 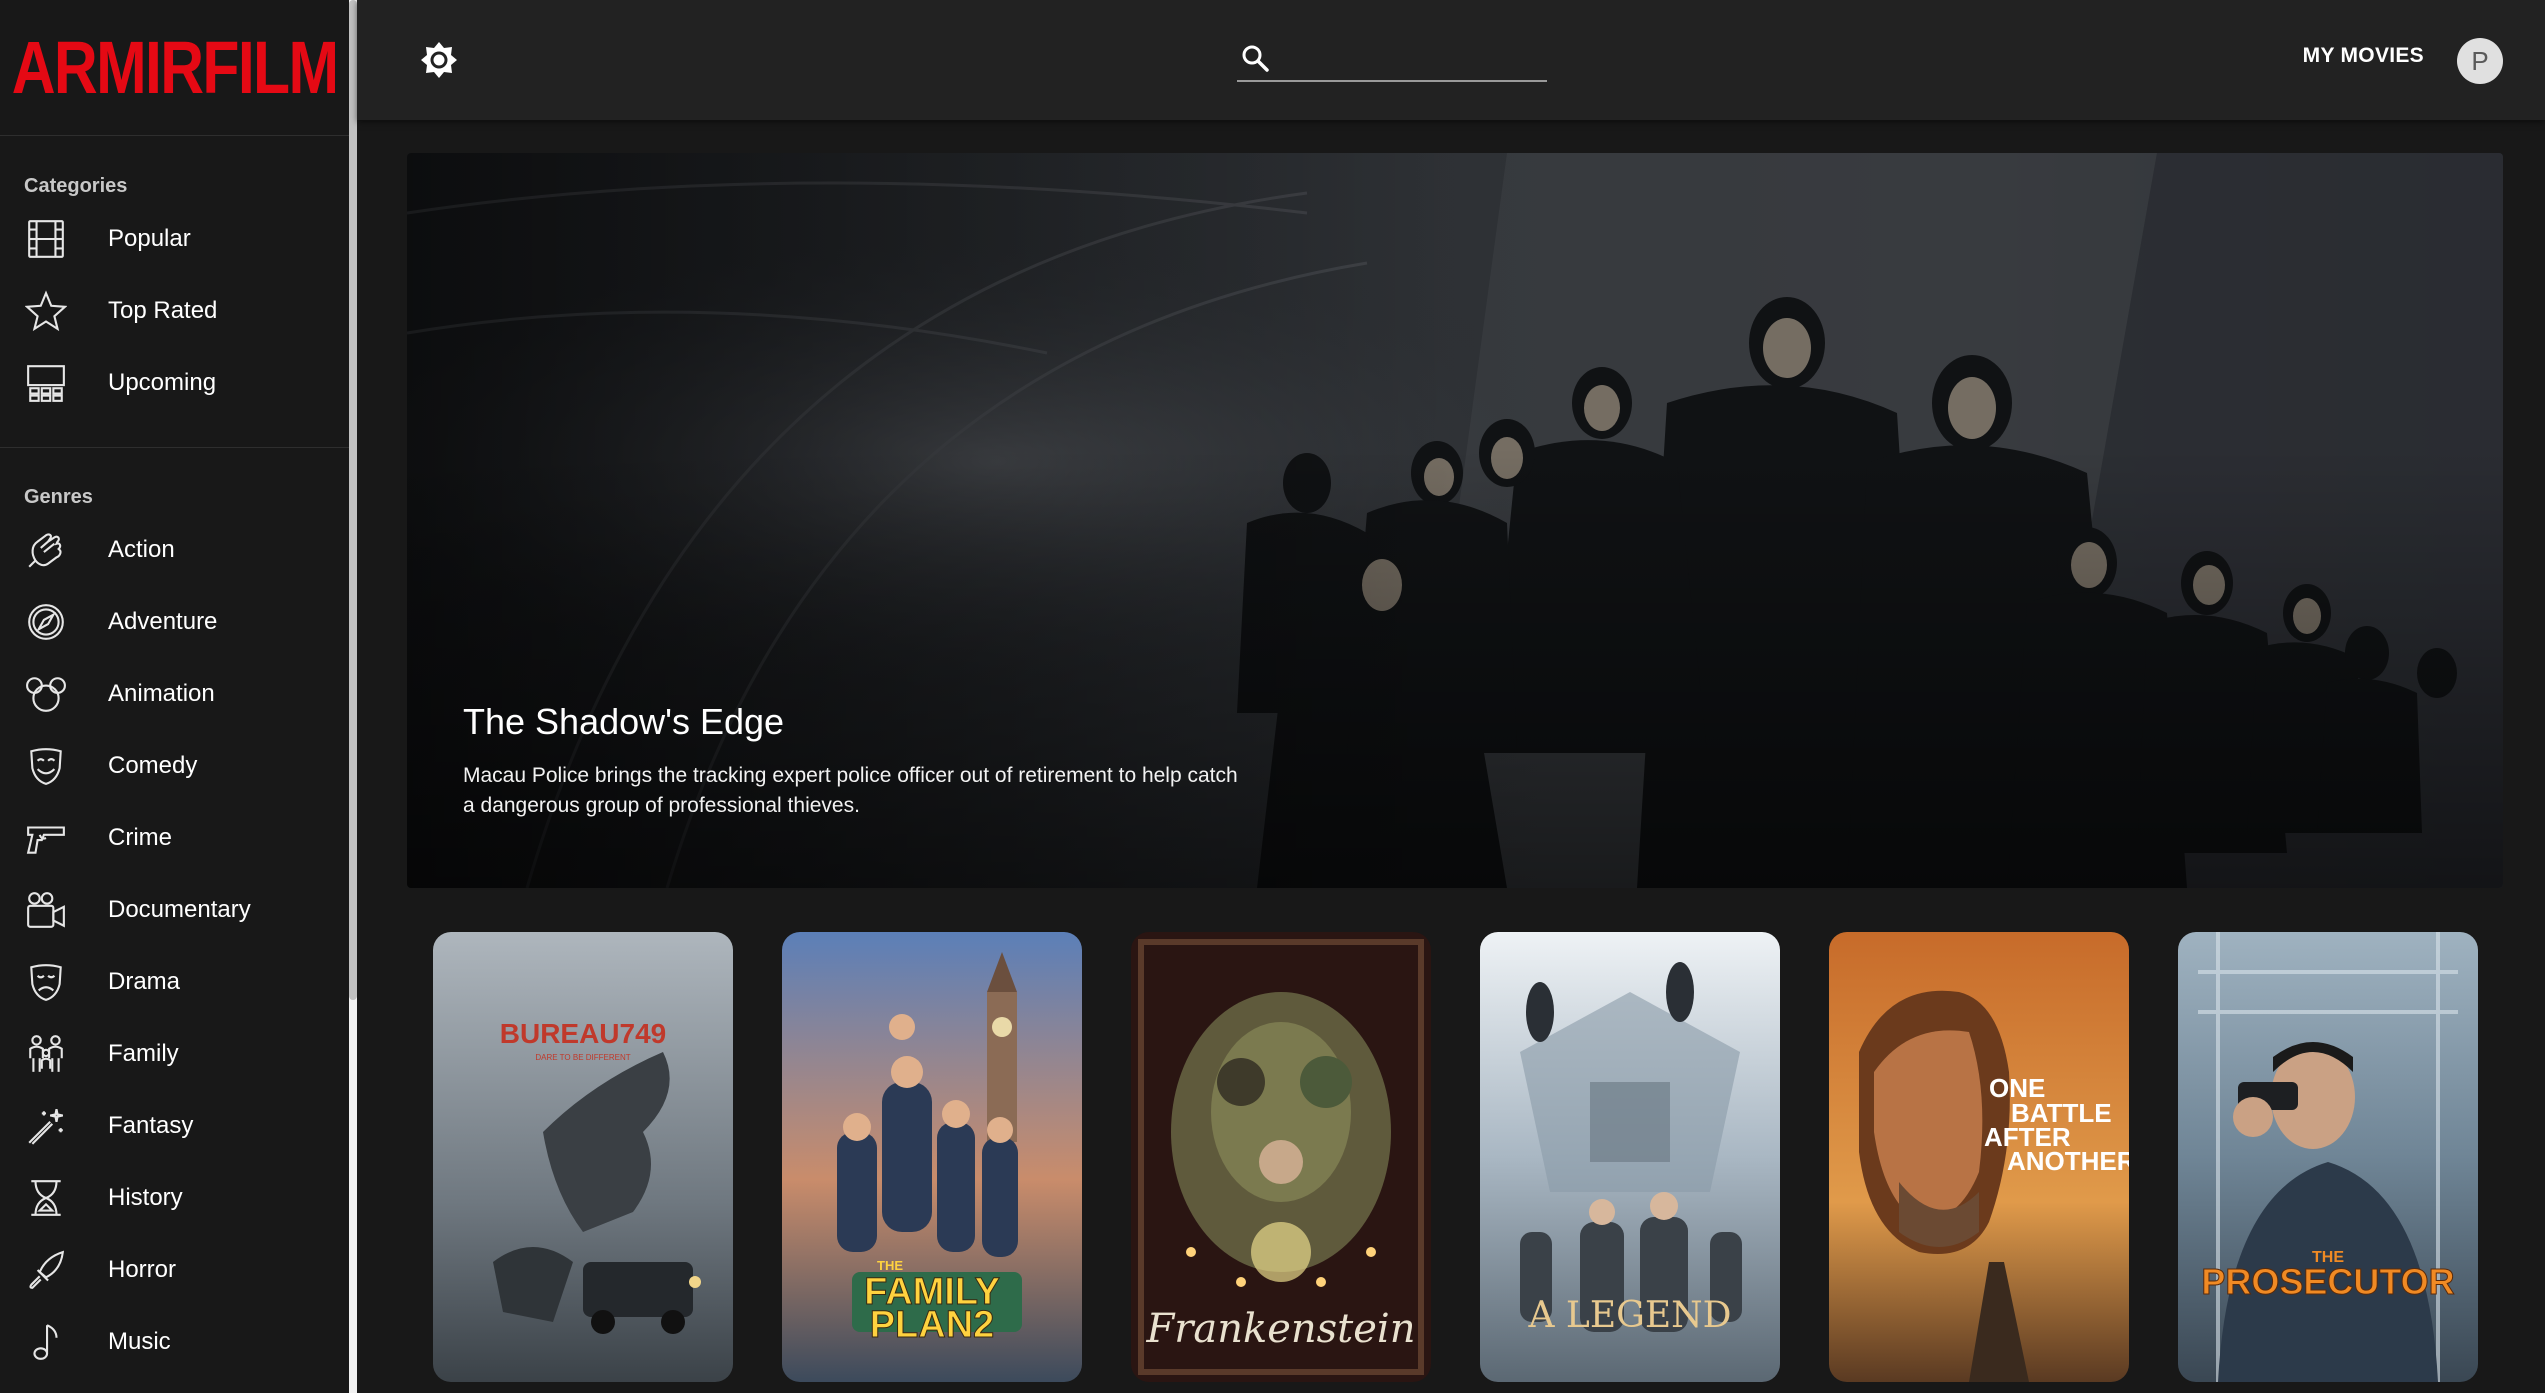 I want to click on movie-poster-bureau-749: BUREAU749 DARE TO BE DIFFERENT, so click(x=583, y=1157).